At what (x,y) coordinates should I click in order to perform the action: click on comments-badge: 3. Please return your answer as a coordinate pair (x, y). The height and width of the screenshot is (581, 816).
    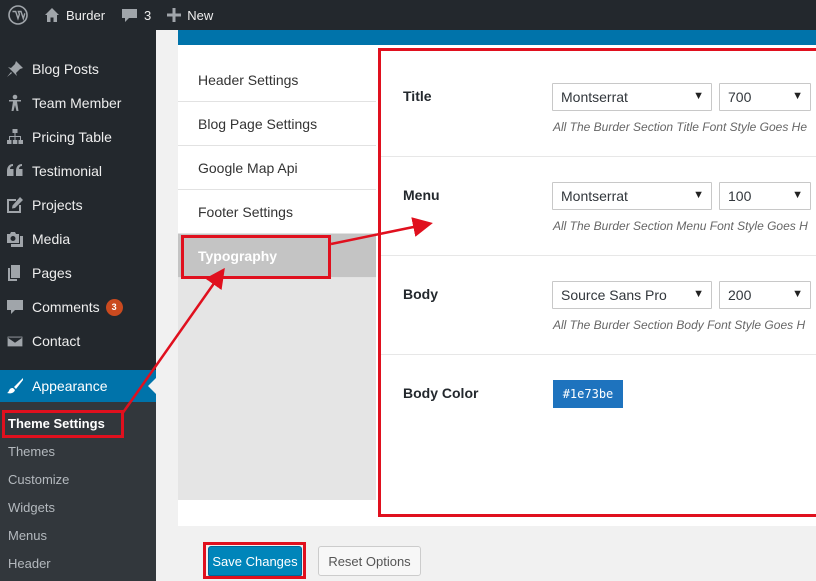
    Looking at the image, I should click on (114, 307).